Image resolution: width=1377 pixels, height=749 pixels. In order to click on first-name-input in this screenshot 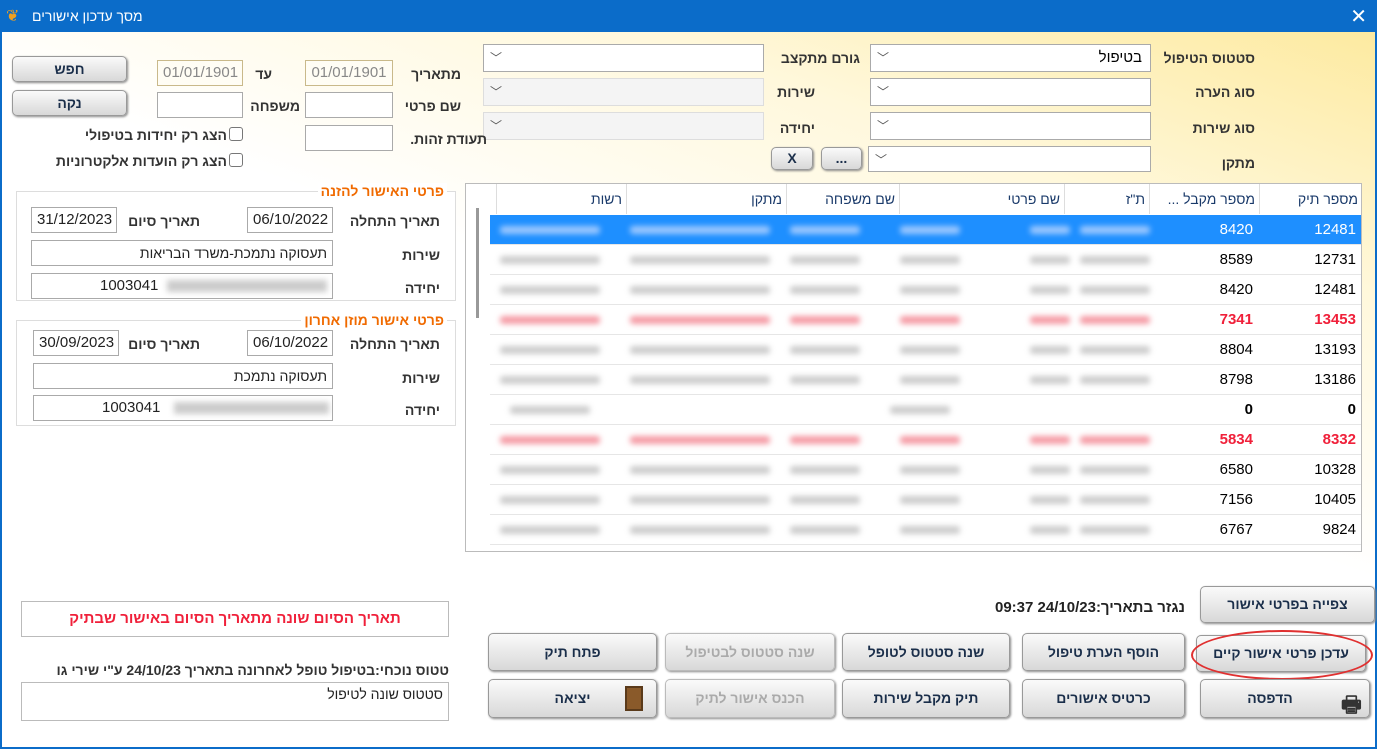, I will do `click(349, 105)`.